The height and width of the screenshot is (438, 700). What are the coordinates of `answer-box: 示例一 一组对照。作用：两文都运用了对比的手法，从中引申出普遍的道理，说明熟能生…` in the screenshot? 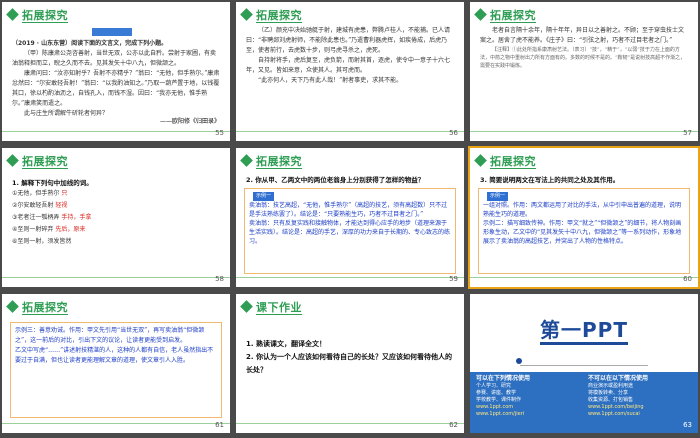 It's located at (584, 231).